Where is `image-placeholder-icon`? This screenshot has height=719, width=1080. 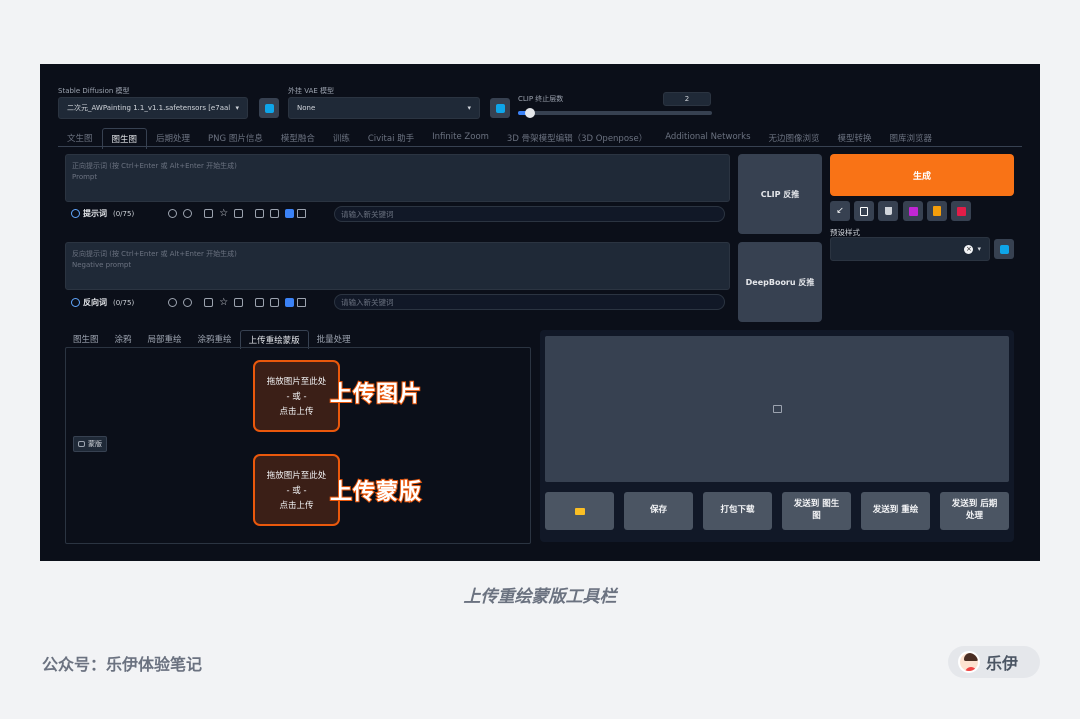 image-placeholder-icon is located at coordinates (777, 409).